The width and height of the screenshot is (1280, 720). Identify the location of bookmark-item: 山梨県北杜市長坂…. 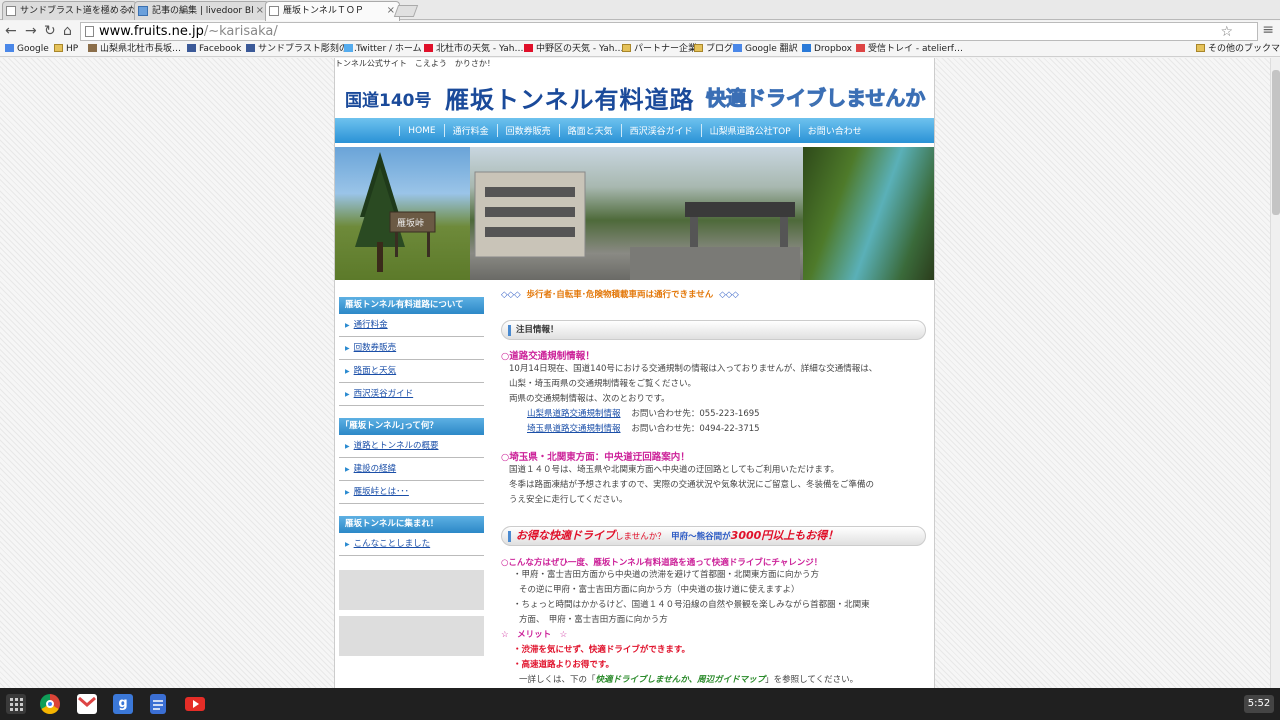
(134, 49).